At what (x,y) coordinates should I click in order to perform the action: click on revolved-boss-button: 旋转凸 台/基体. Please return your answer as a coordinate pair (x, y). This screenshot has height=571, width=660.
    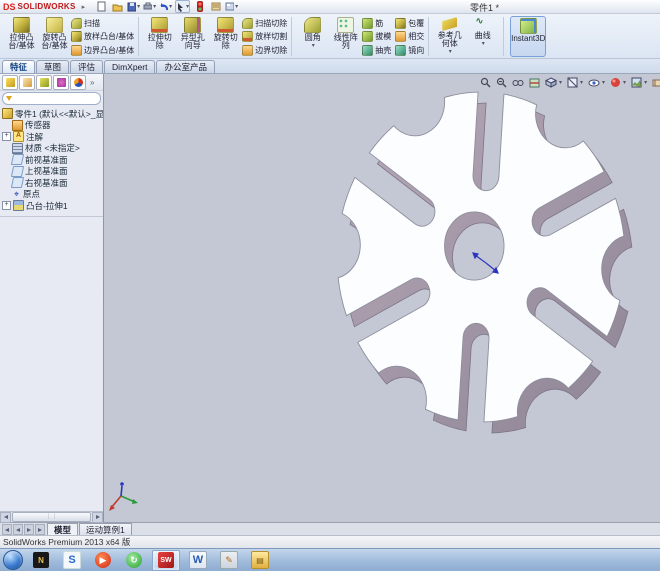
    Looking at the image, I should click on (54, 36).